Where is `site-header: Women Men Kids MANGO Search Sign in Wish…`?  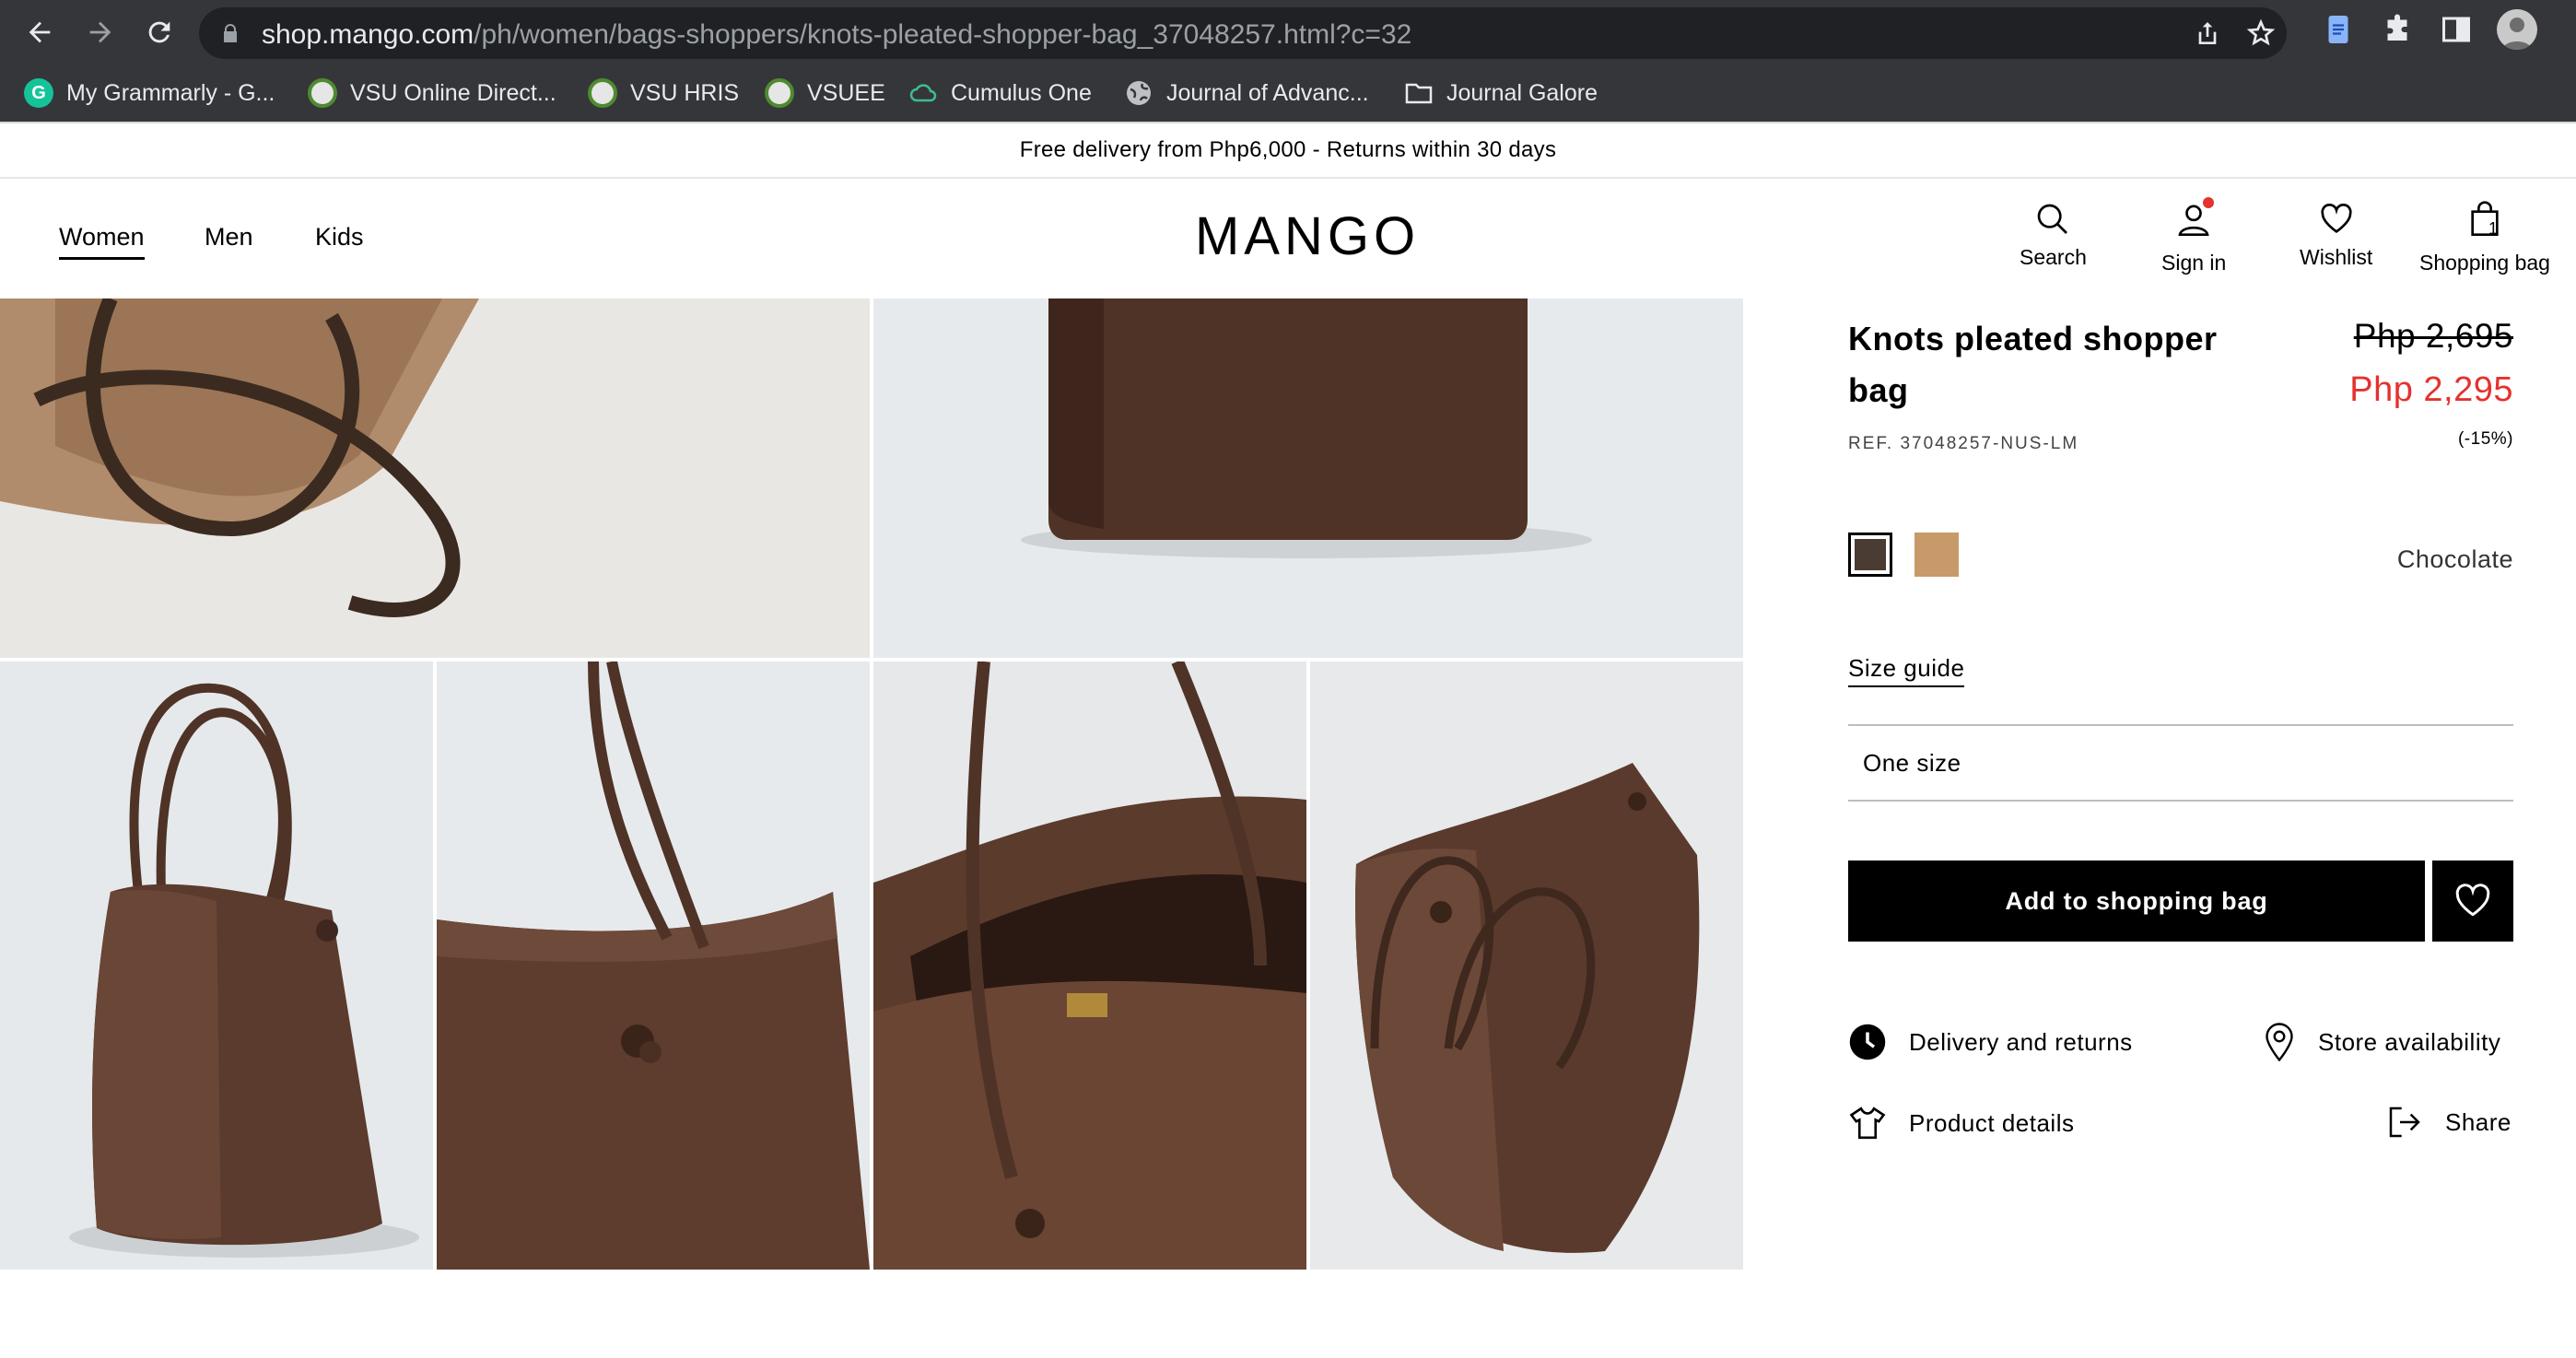
site-header: Women Men Kids MANGO Search Sign in Wish… is located at coordinates (1288, 239).